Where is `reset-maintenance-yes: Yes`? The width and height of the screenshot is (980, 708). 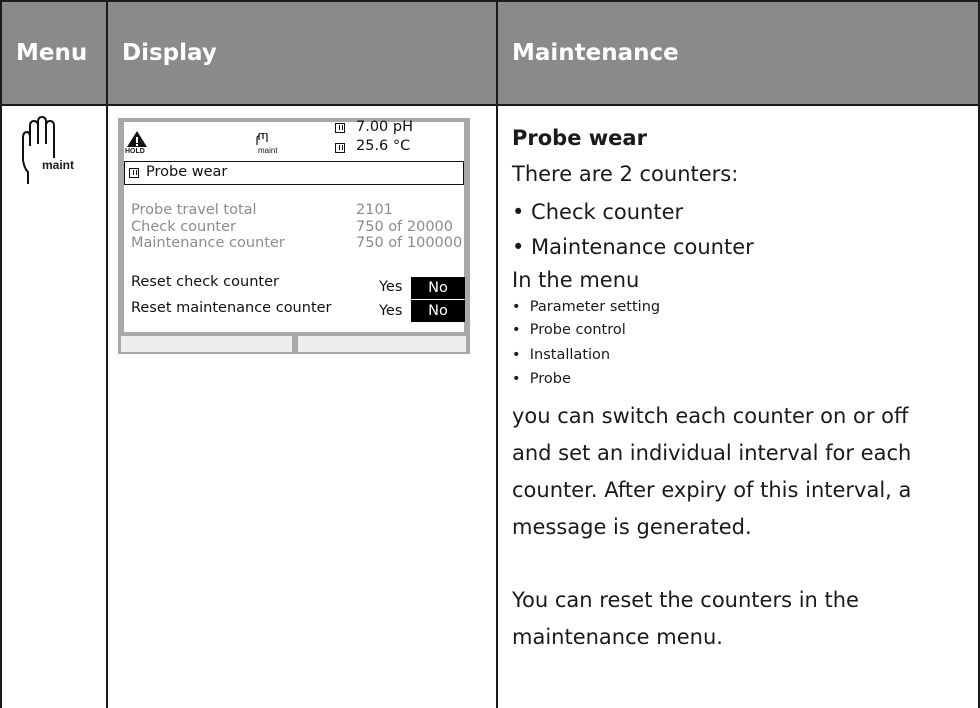 reset-maintenance-yes: Yes is located at coordinates (390, 311).